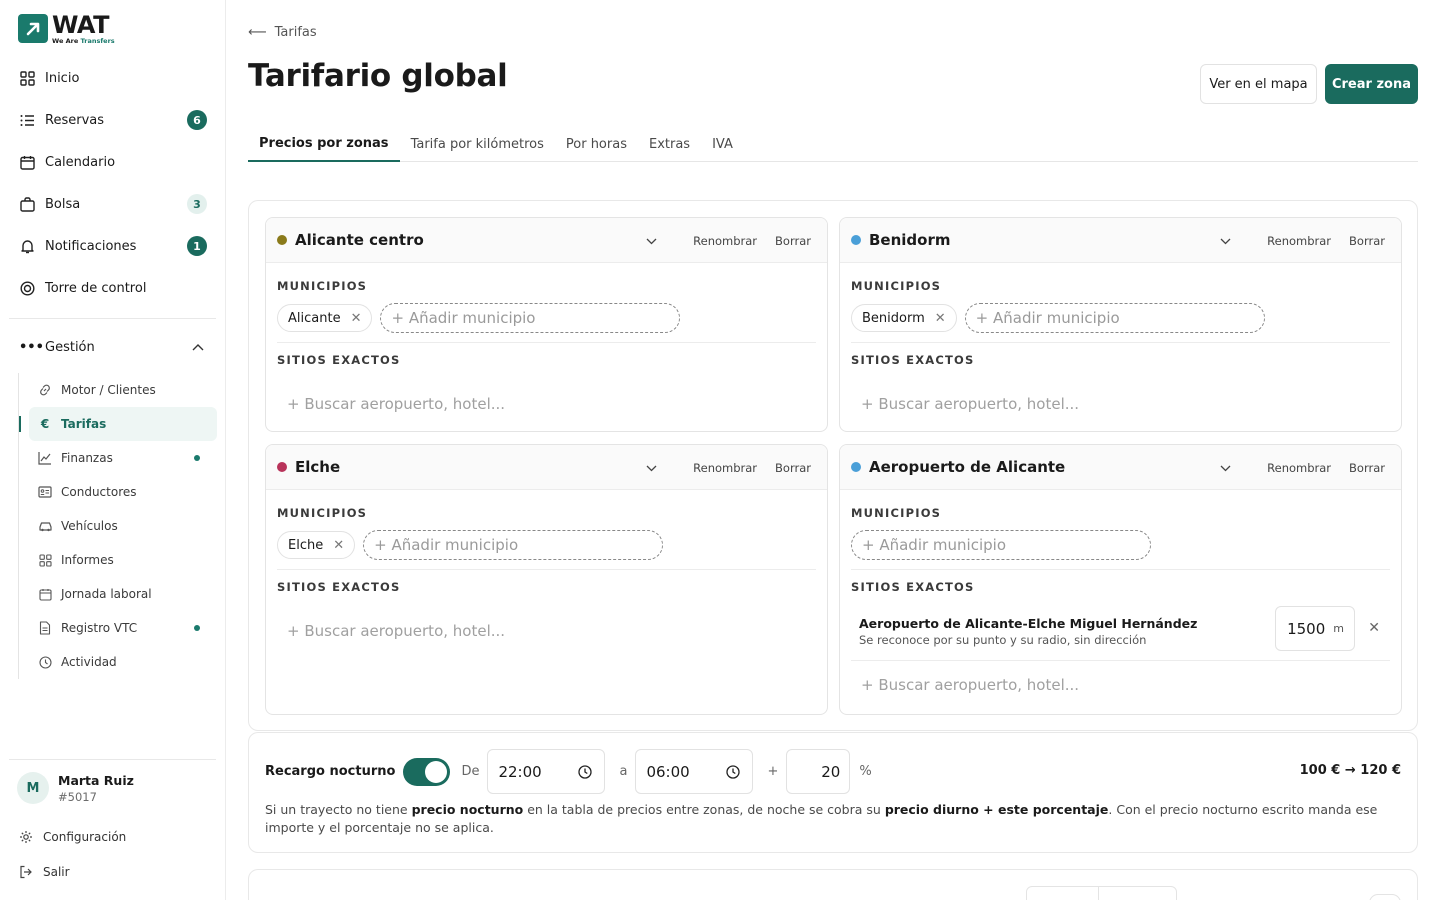 Image resolution: width=1440 pixels, height=900 pixels. What do you see at coordinates (112, 759) in the screenshot?
I see `footer-divider` at bounding box center [112, 759].